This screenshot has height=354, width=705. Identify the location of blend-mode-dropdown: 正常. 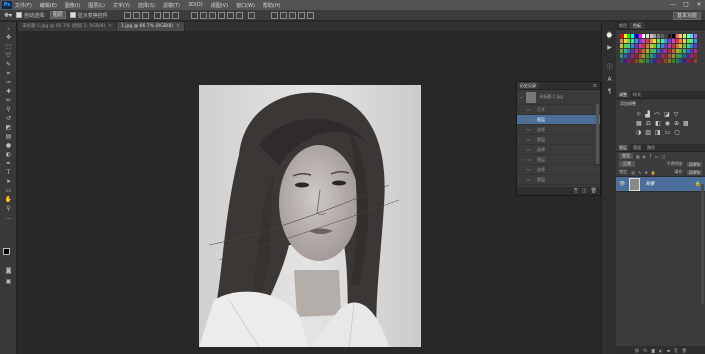
(627, 164).